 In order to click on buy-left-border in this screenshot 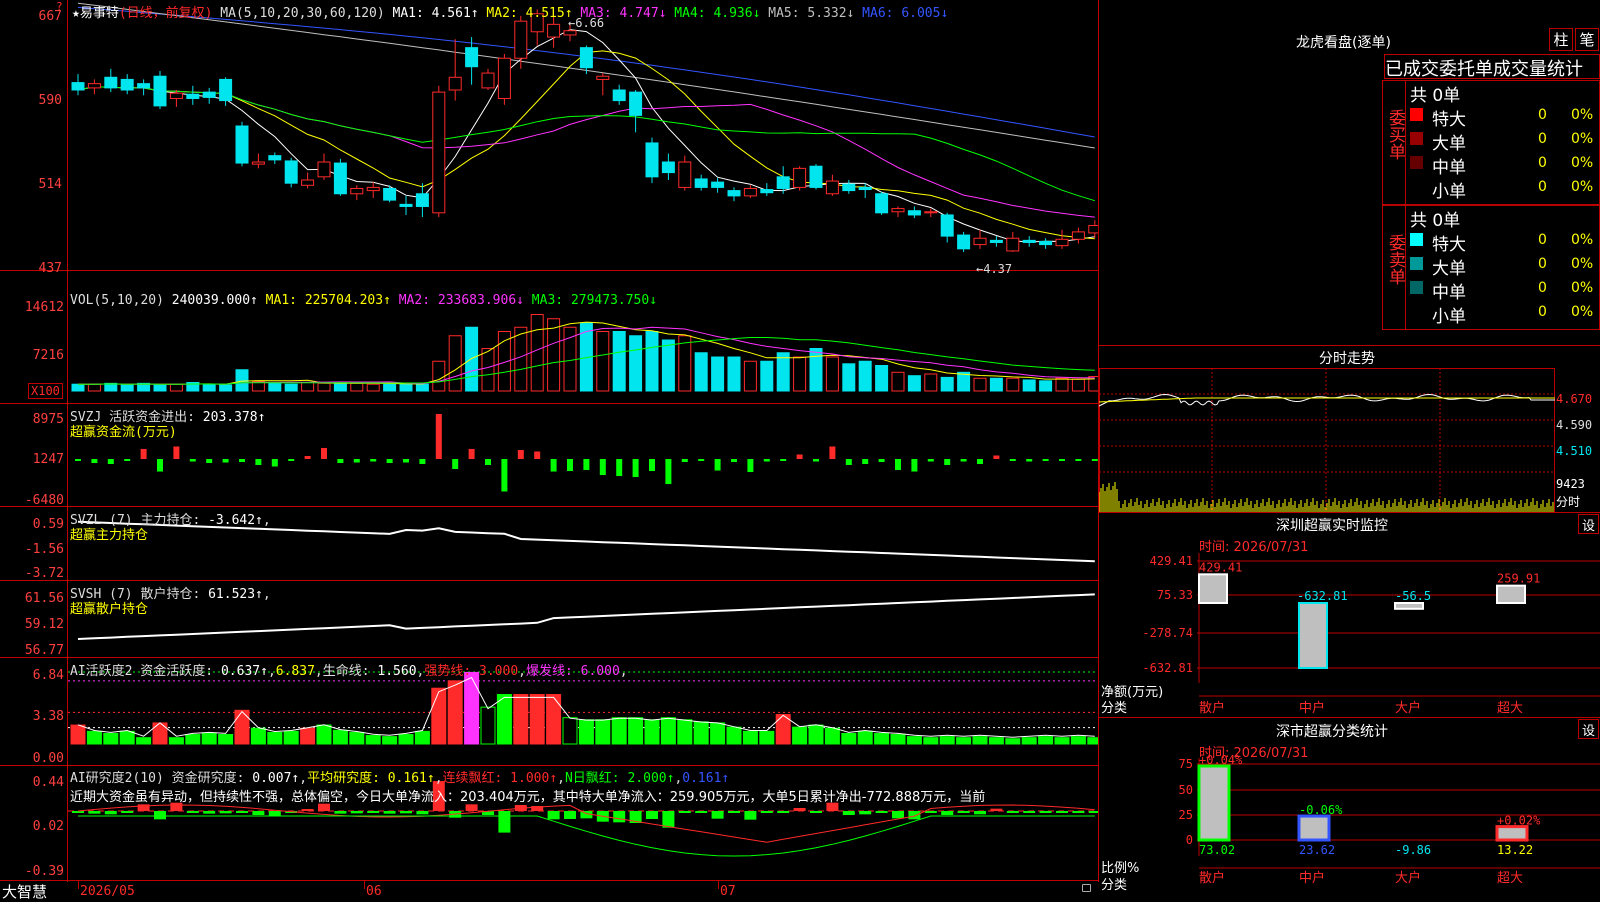, I will do `click(1405, 142)`.